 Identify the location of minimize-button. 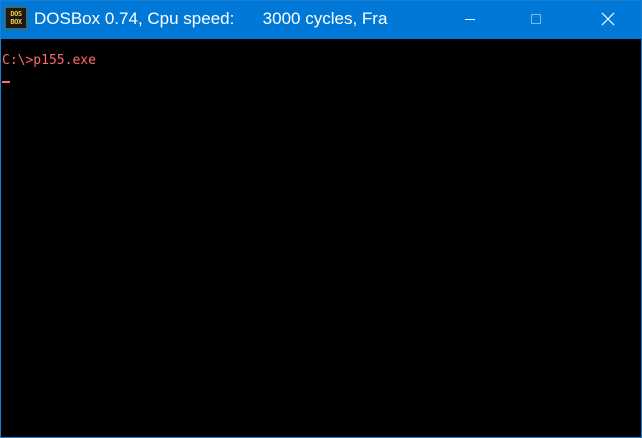
(470, 19).